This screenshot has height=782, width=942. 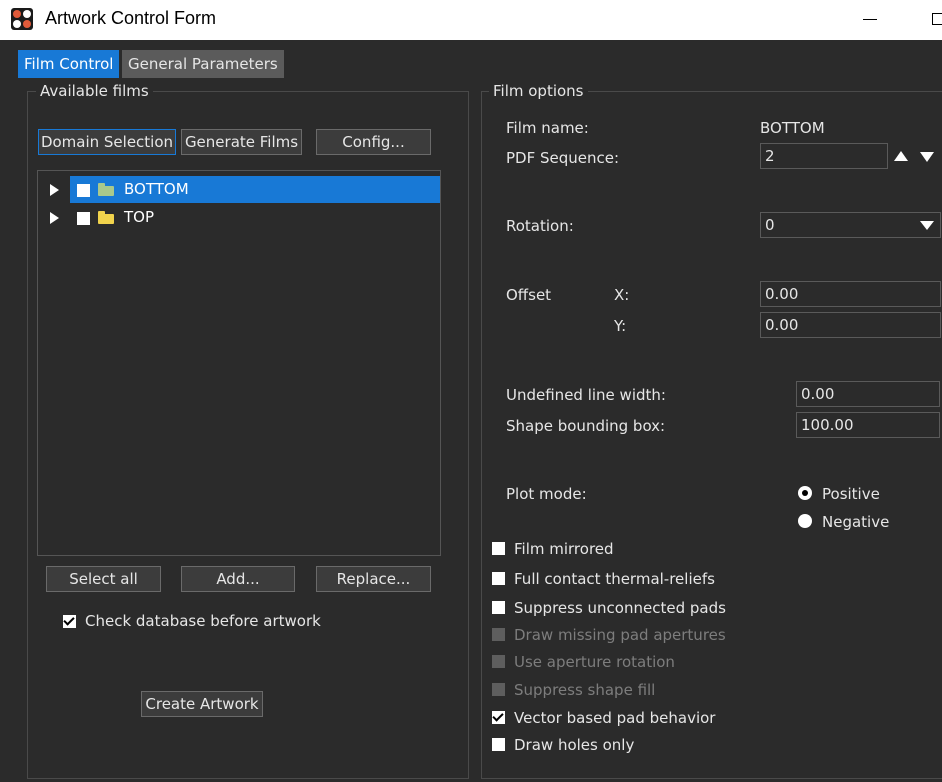 I want to click on offset-y-input: 0.00, so click(x=850, y=325).